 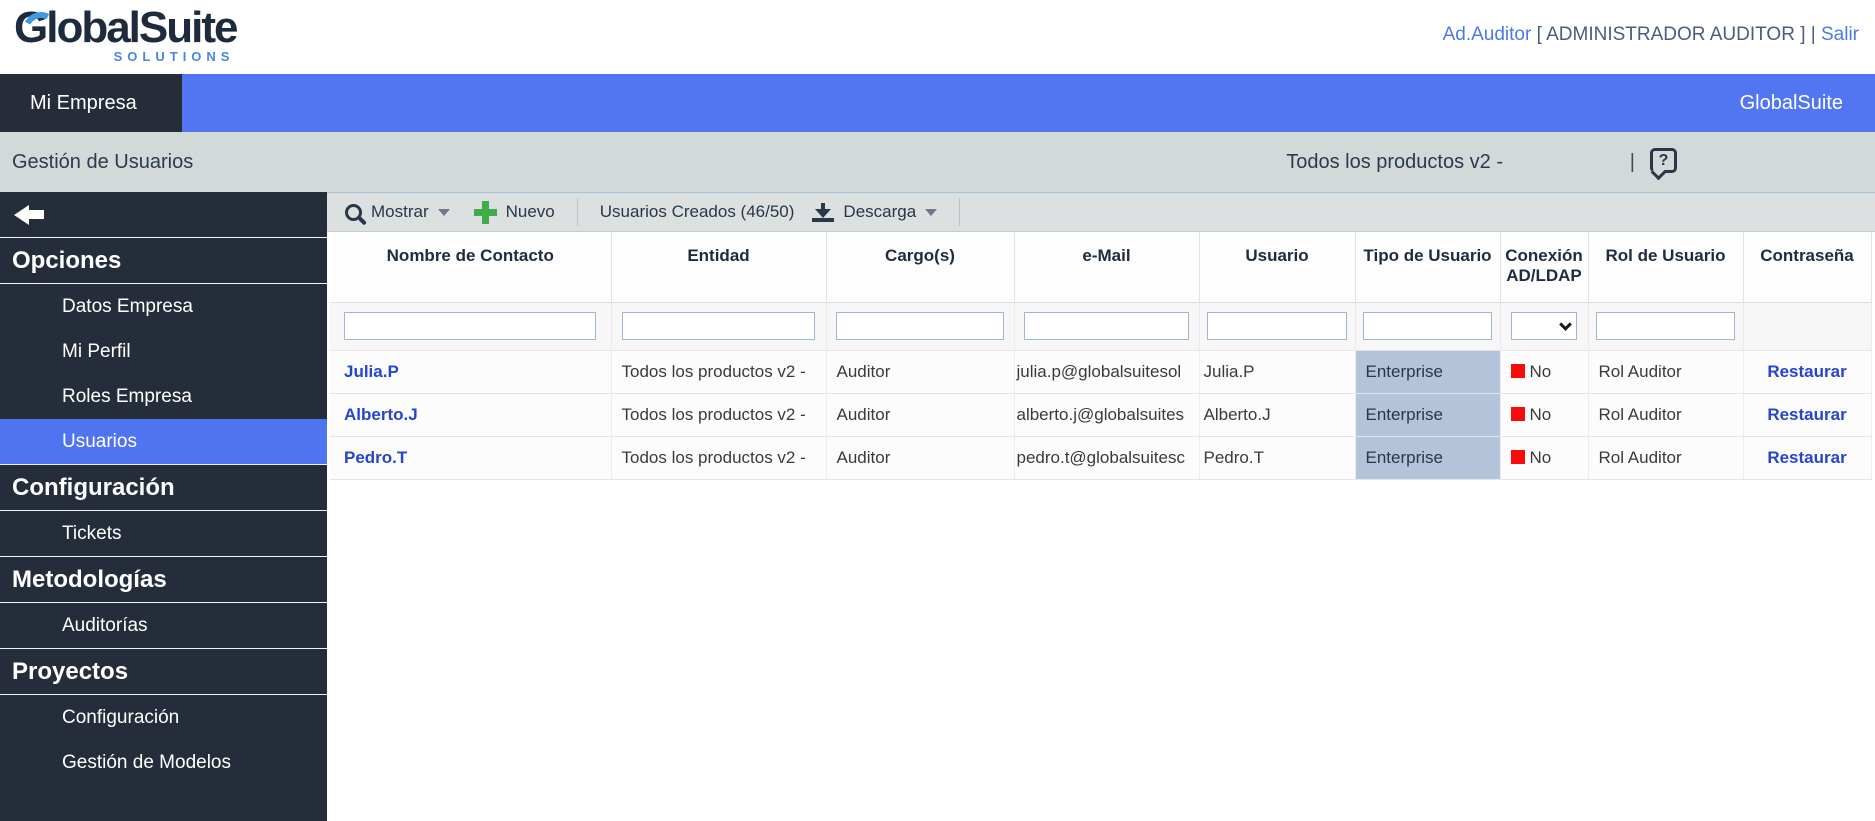 I want to click on user-link: Alberto.J, so click(x=381, y=414).